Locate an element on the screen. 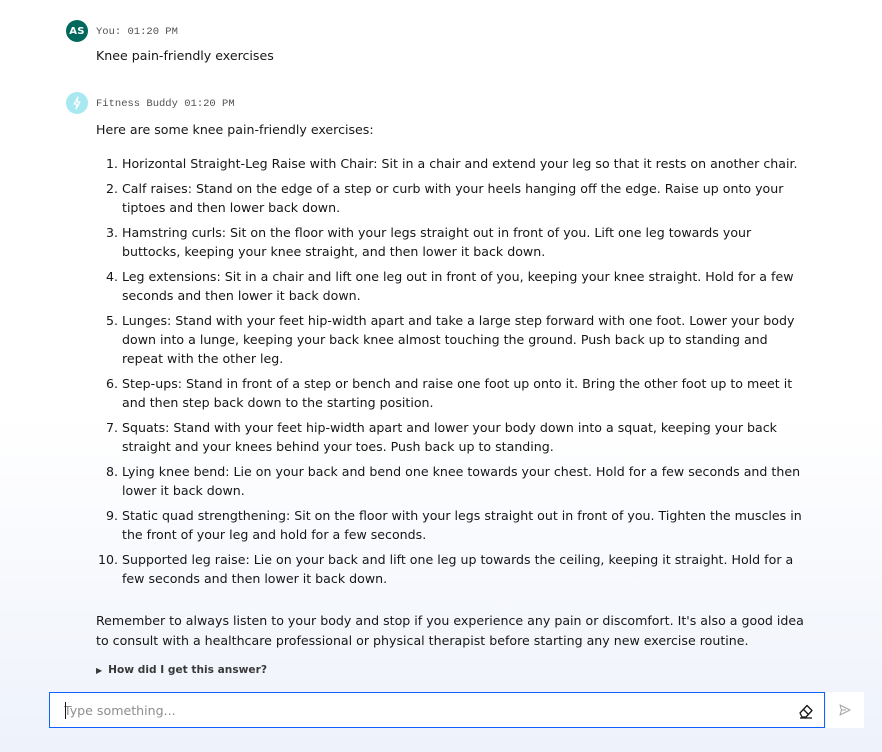  eraser-icon is located at coordinates (806, 711).